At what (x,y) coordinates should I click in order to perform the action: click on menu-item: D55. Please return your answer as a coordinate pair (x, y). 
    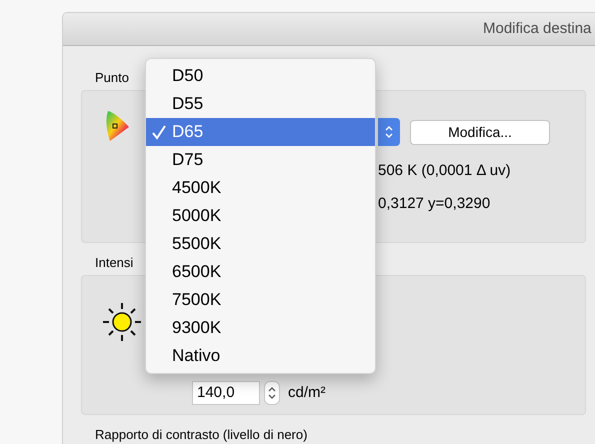
    Looking at the image, I should click on (260, 104).